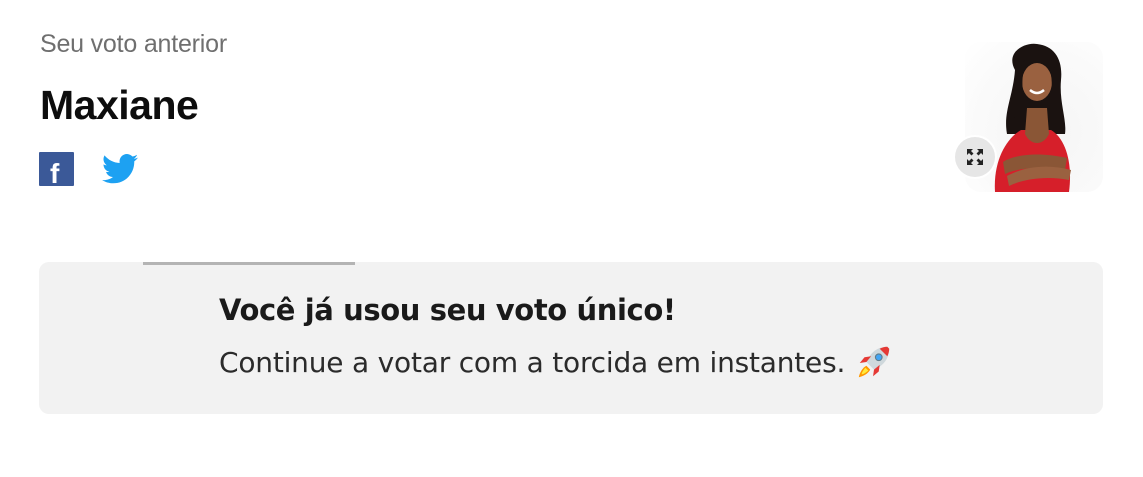  I want to click on previous-vote-label: Seu voto anterior, so click(133, 44).